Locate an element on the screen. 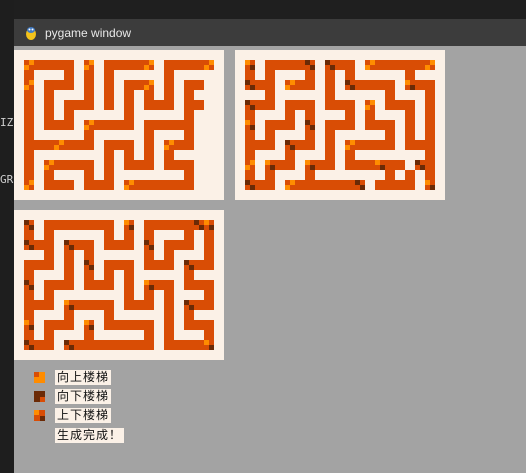  legend-row-status: 生成完成！ is located at coordinates (90, 435).